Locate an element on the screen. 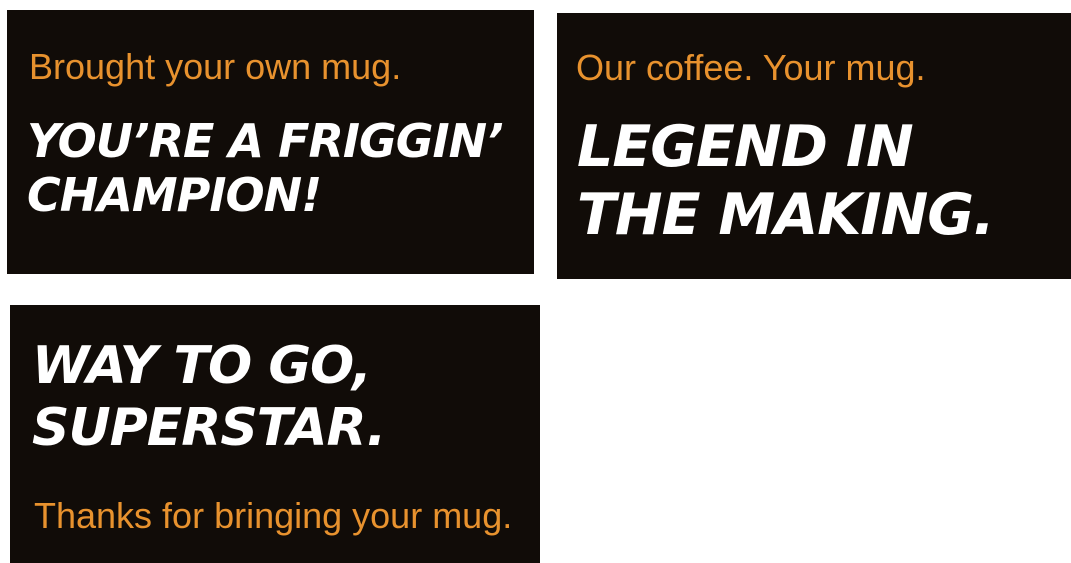  card-headline: LEGEND IN THE MAKING. is located at coordinates (786, 181).